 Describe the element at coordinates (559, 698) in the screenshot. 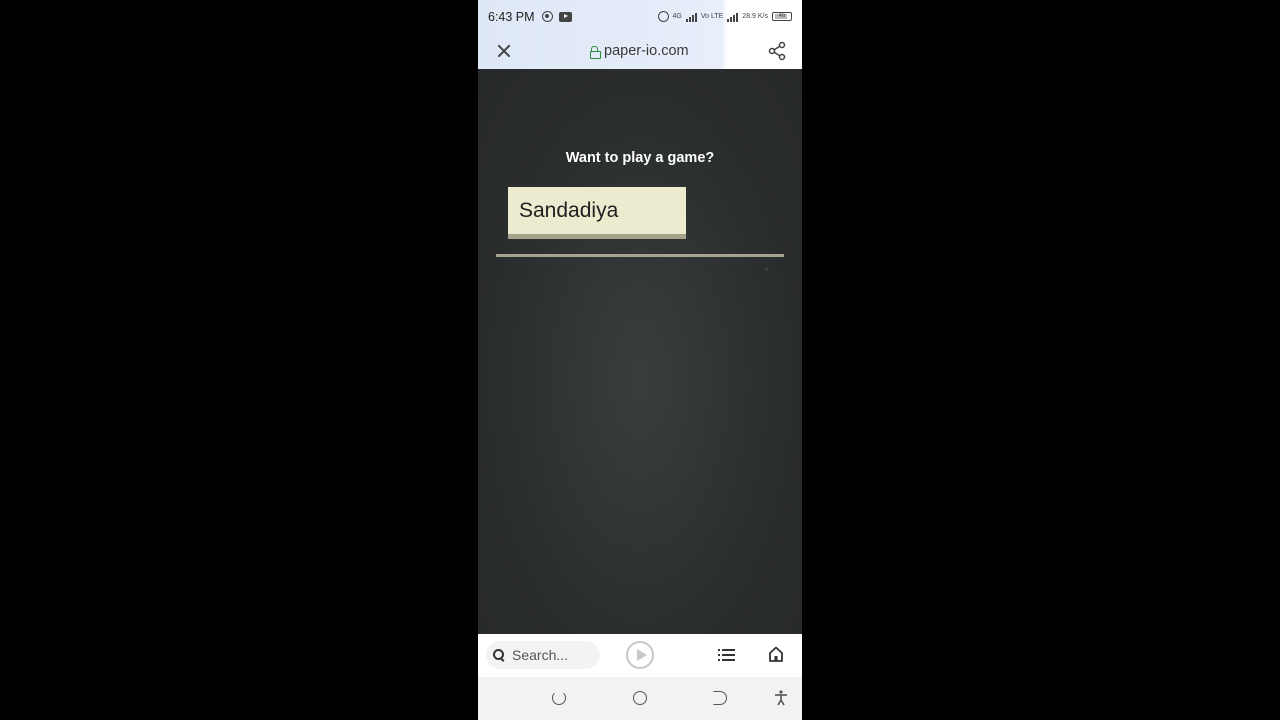

I see `nav-back-icon` at that location.